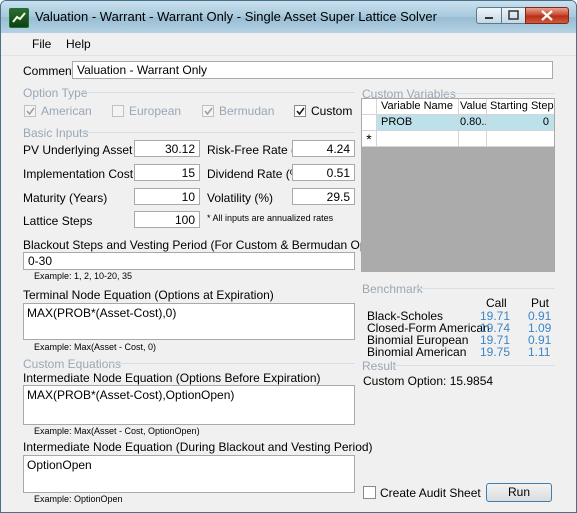  I want to click on grid-header-step: Starting Step, so click(520, 107).